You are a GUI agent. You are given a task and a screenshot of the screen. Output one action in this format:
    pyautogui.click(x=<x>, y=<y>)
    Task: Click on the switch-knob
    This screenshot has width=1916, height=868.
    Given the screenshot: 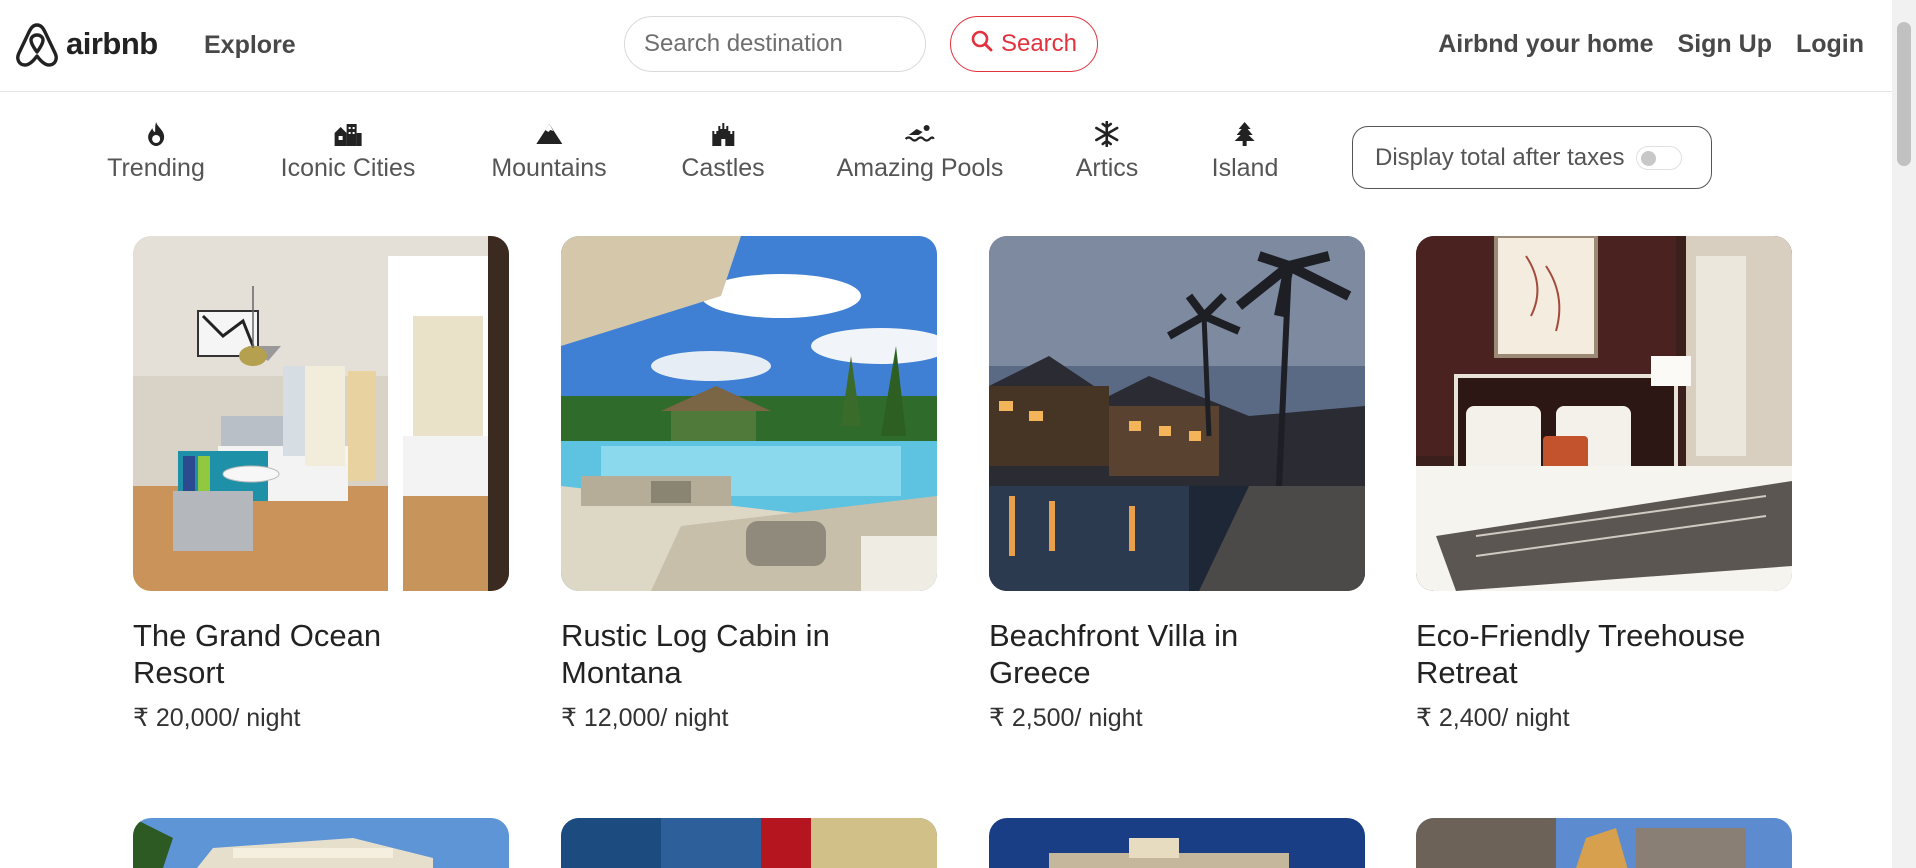 What is the action you would take?
    pyautogui.click(x=1649, y=158)
    